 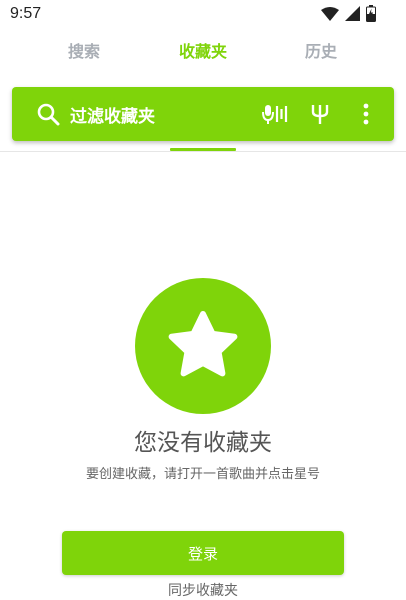 What do you see at coordinates (320, 114) in the screenshot?
I see `tuning-fork-icon` at bounding box center [320, 114].